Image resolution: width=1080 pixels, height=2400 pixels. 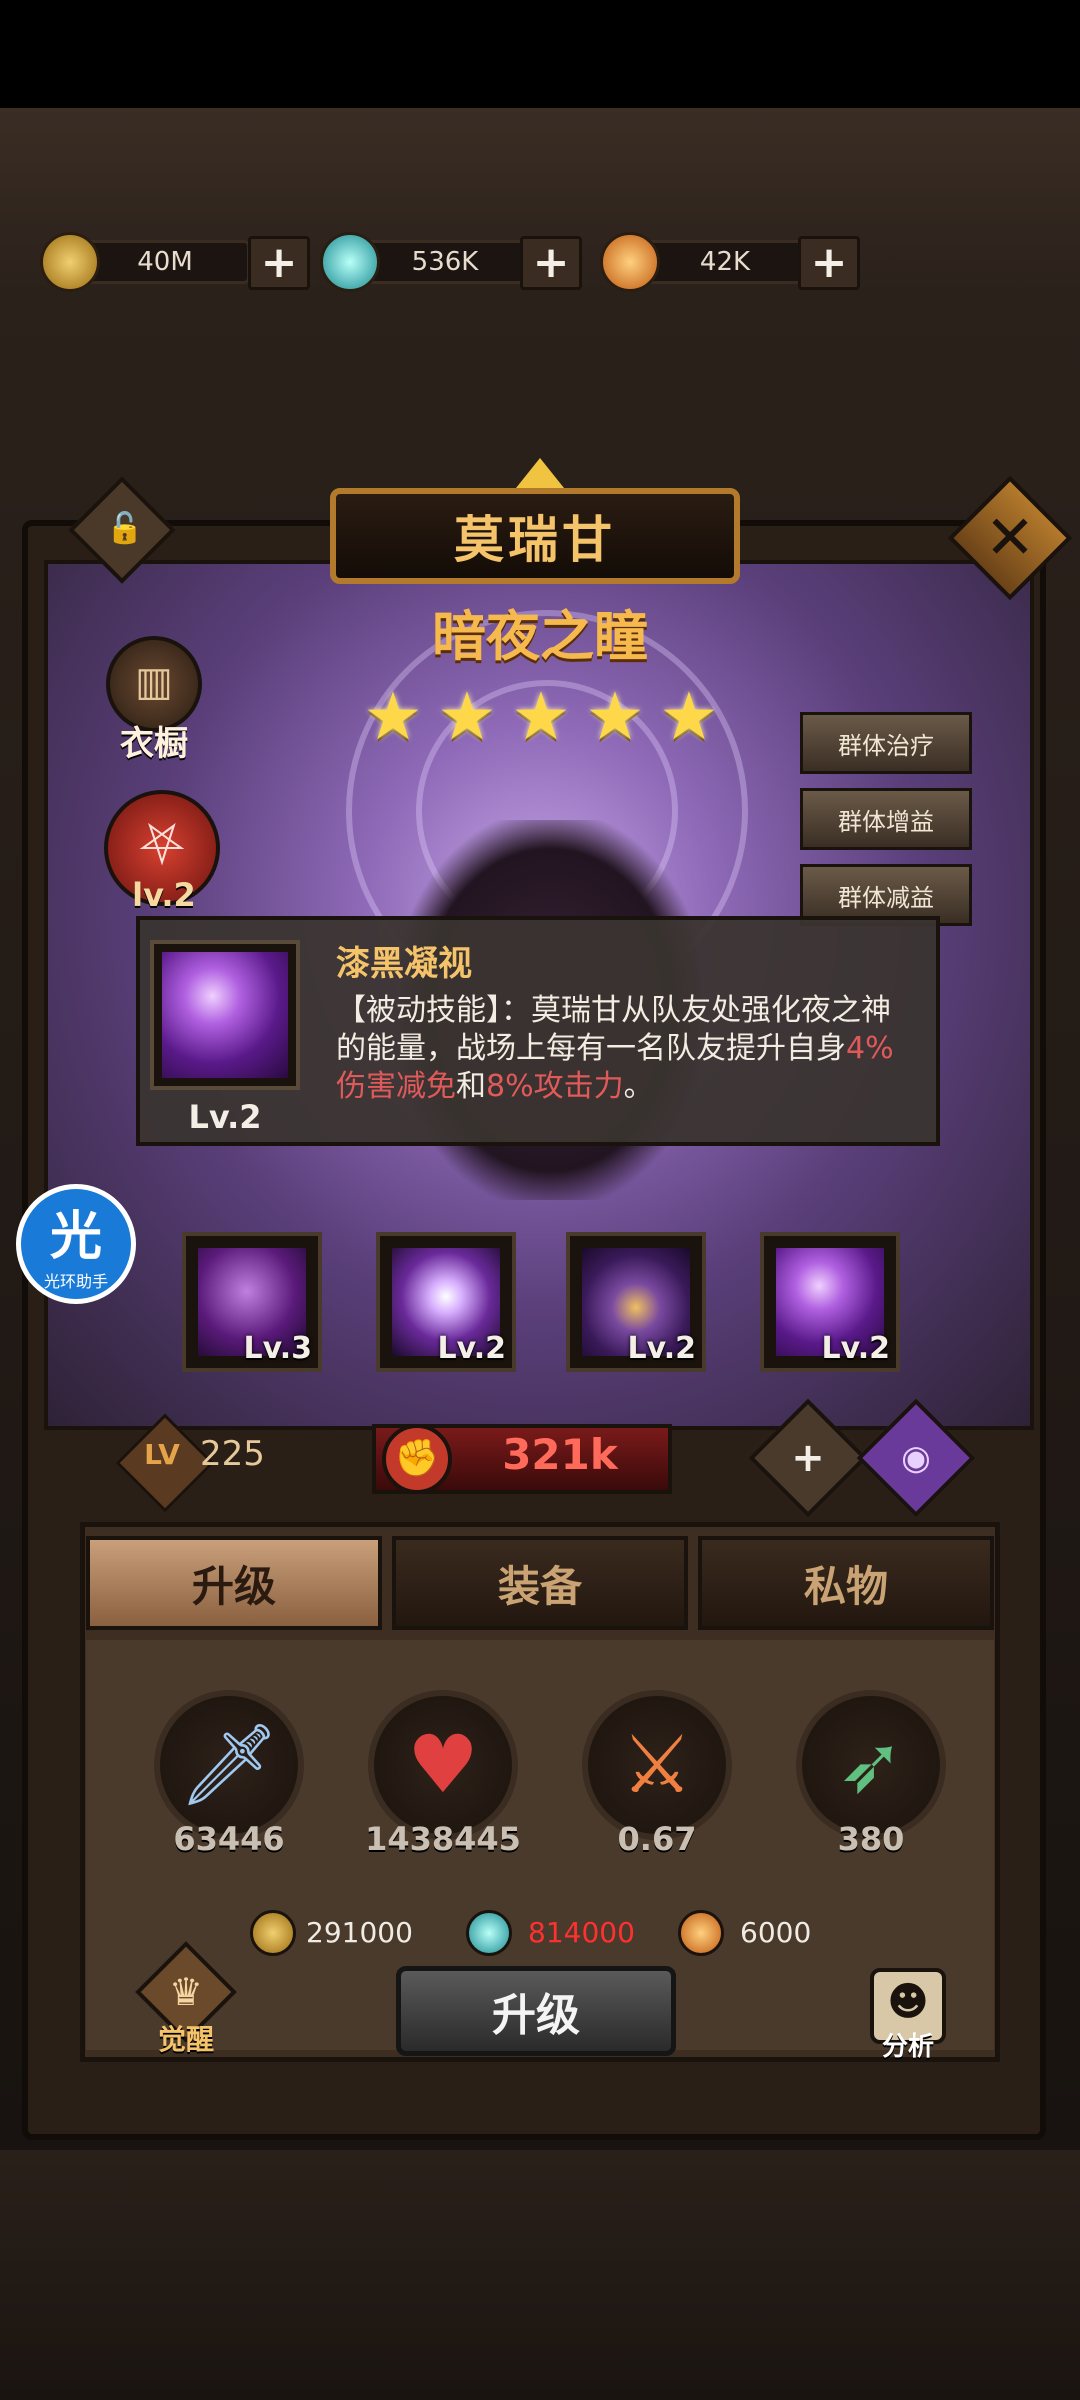 I want to click on arrow-icon: ➶, so click(x=871, y=1764).